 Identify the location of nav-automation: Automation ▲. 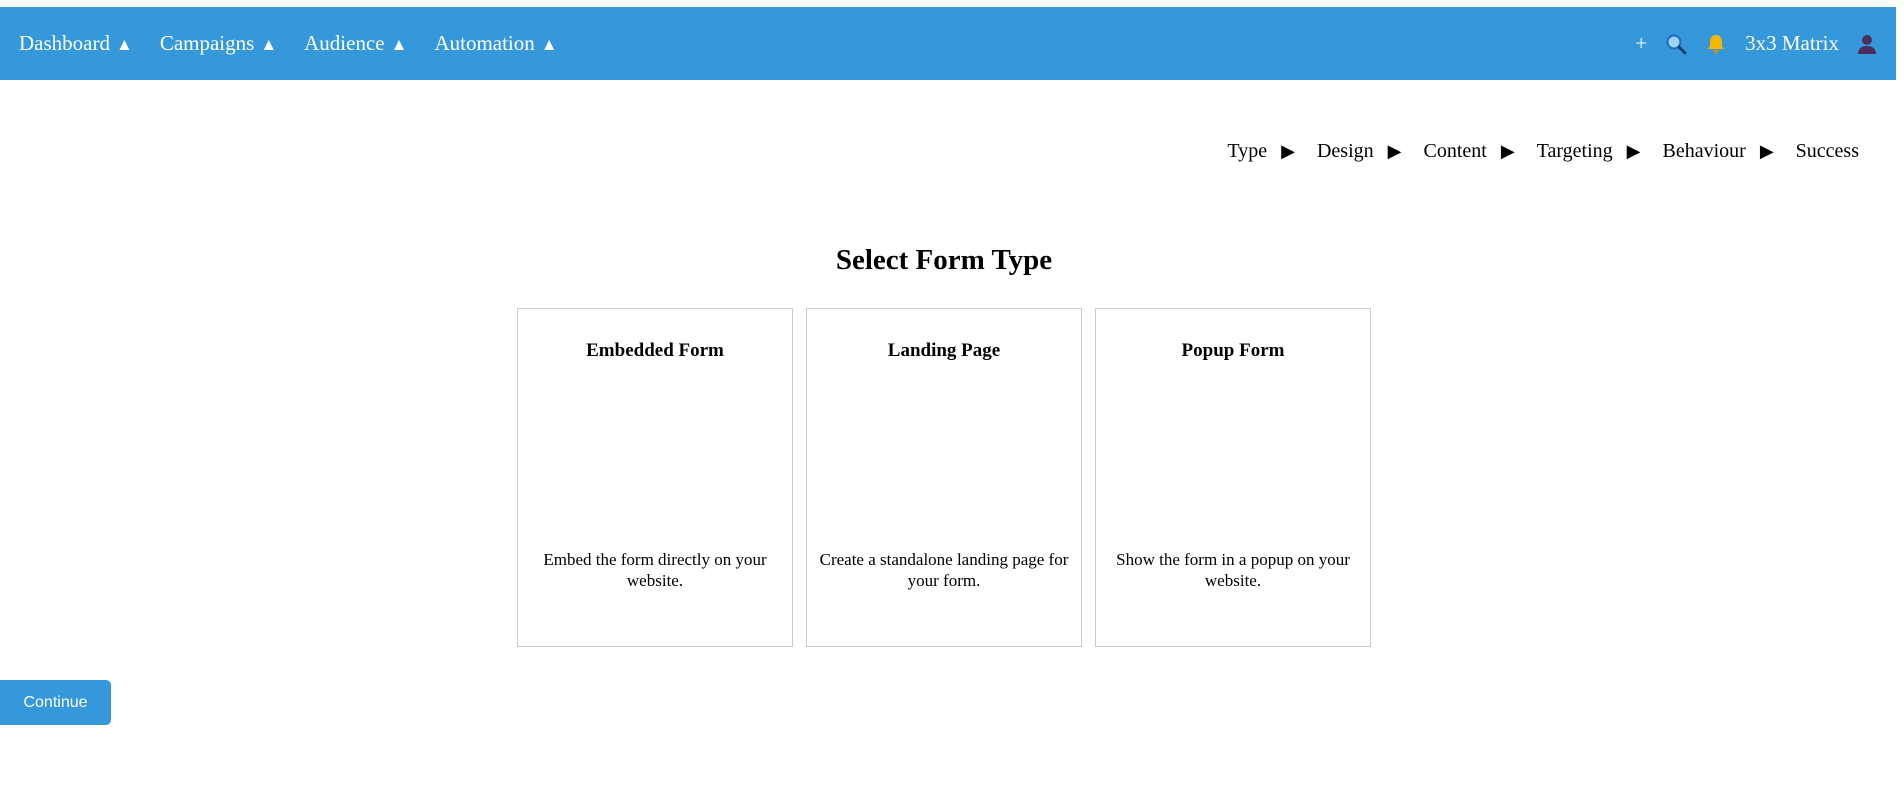
(495, 43).